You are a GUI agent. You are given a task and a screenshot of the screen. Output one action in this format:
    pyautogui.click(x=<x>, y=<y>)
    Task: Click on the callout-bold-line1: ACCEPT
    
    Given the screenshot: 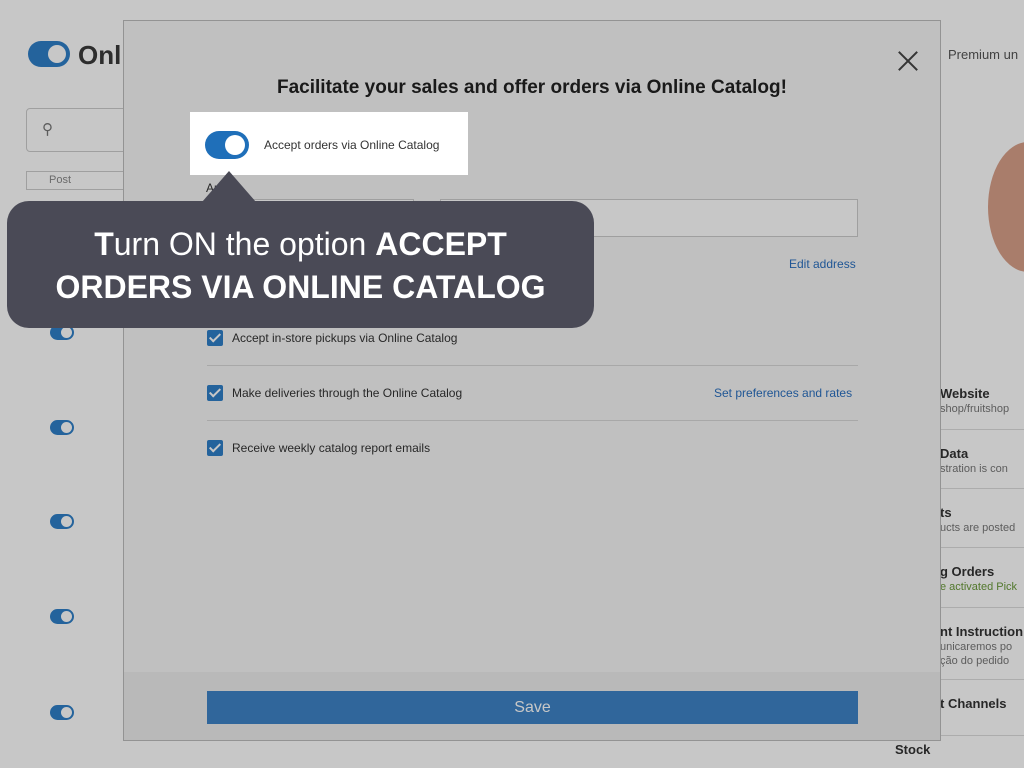 What is the action you would take?
    pyautogui.click(x=441, y=244)
    